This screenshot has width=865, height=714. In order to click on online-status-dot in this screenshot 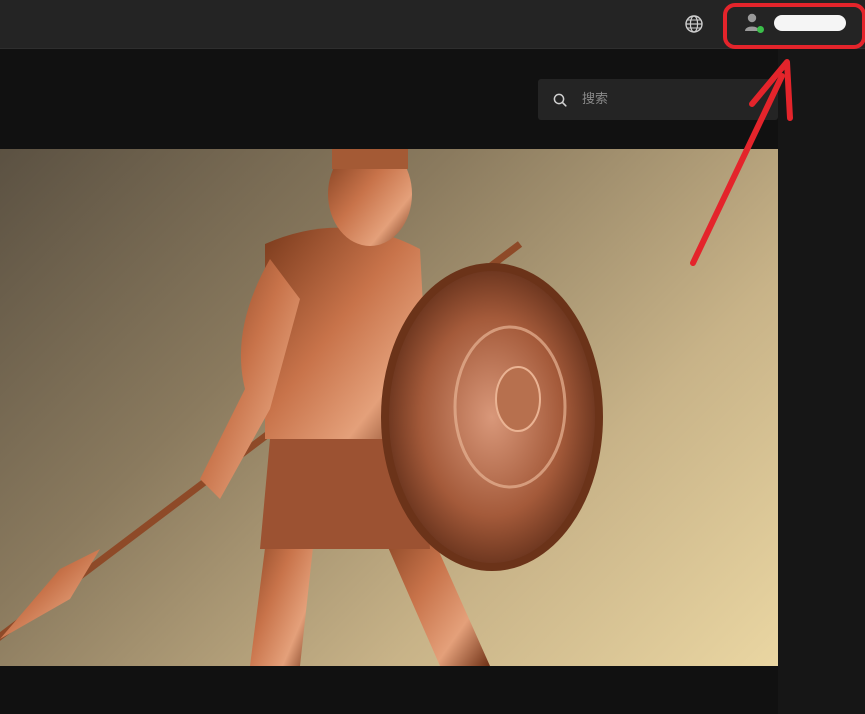, I will do `click(760, 29)`.